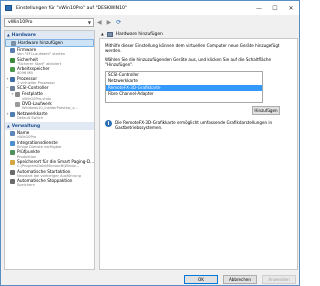 The width and height of the screenshot is (320, 286). I want to click on checkpoint-icon, so click(12, 153).